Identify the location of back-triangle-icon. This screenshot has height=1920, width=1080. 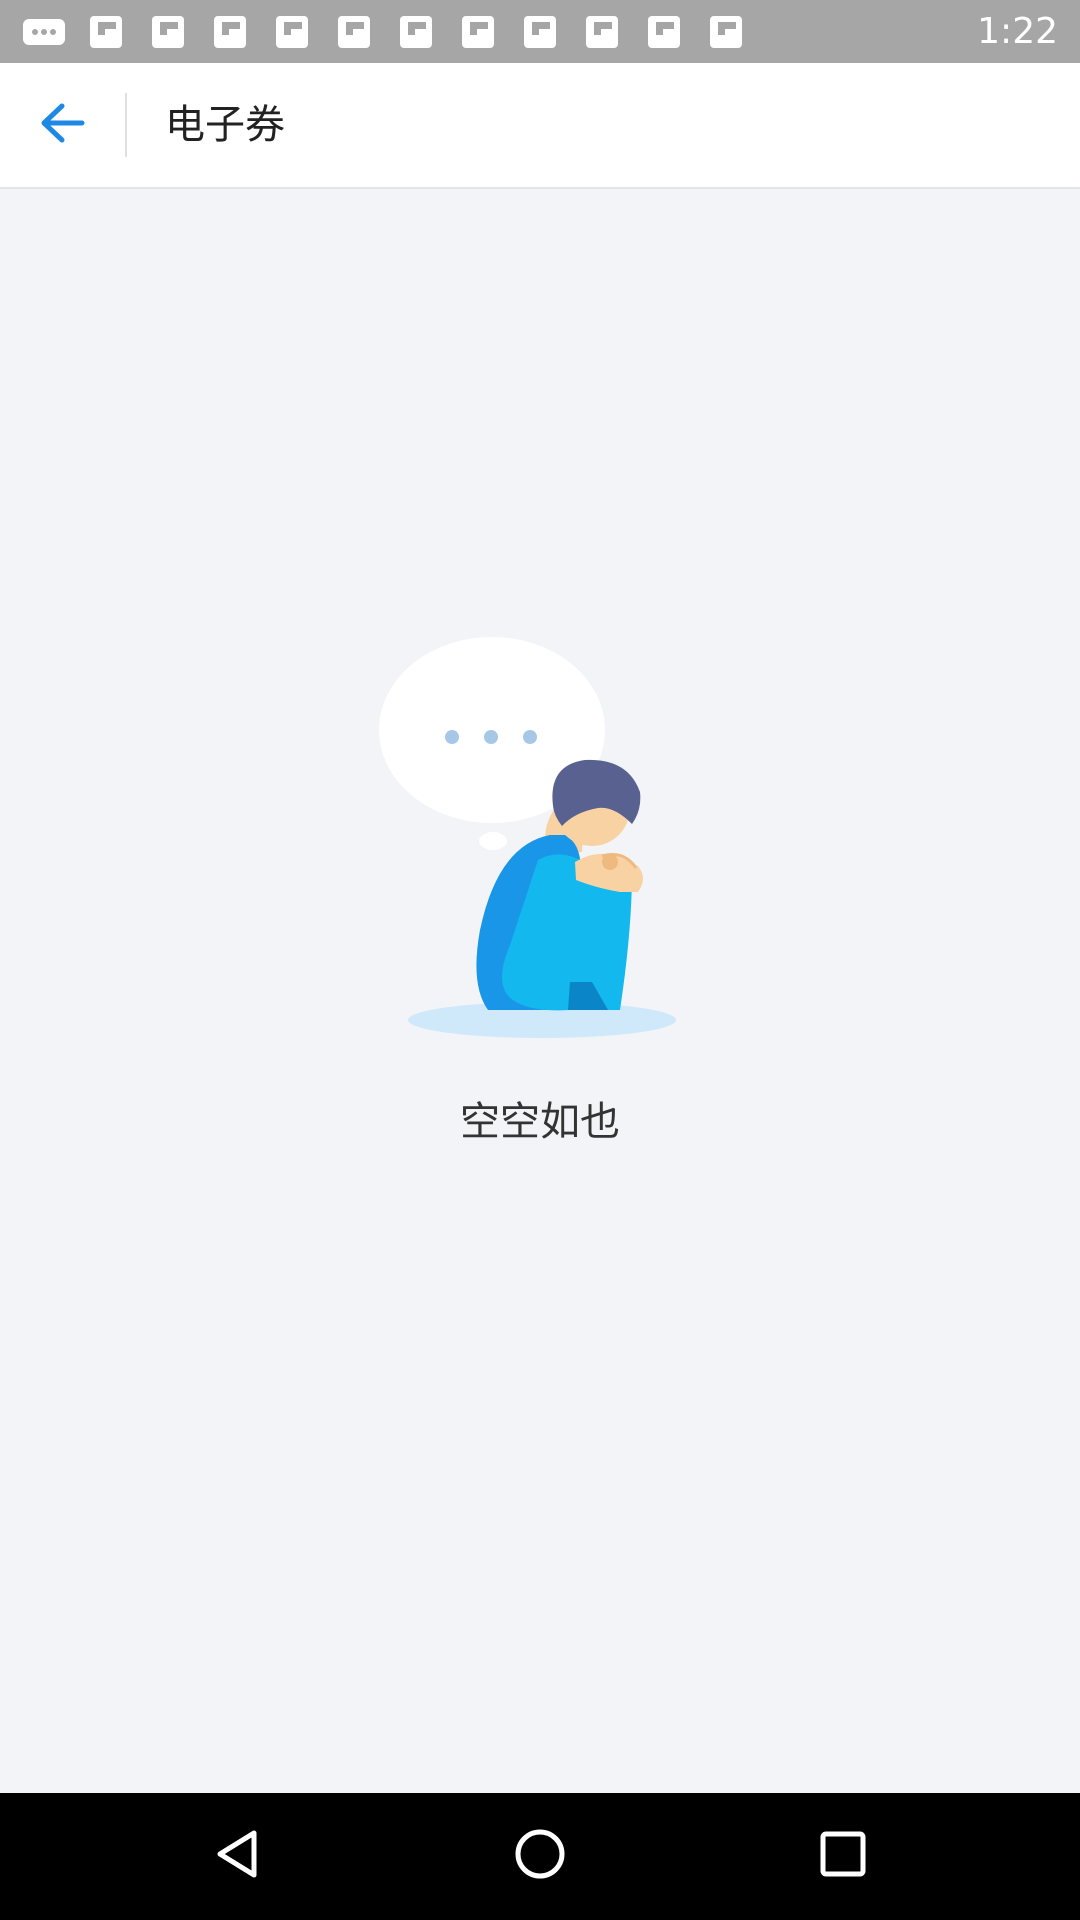
(237, 1856).